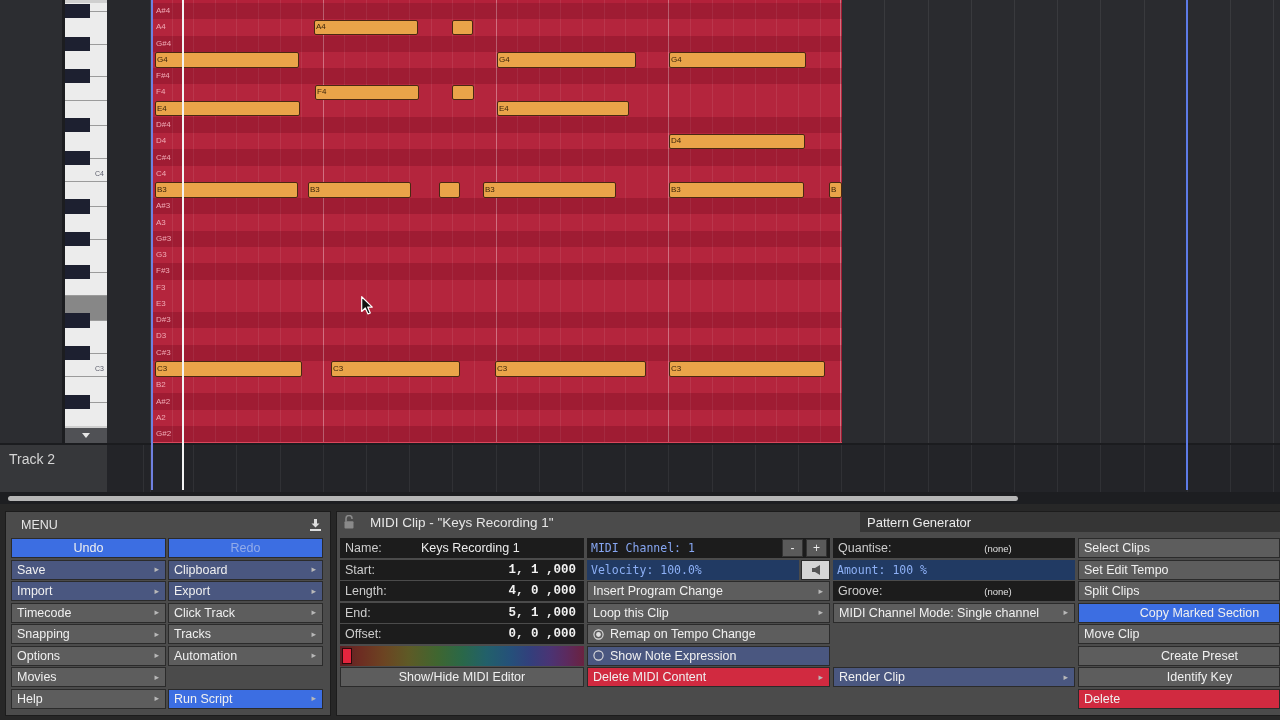 Image resolution: width=1280 pixels, height=720 pixels. What do you see at coordinates (816, 548) in the screenshot?
I see `stepper-button: +` at bounding box center [816, 548].